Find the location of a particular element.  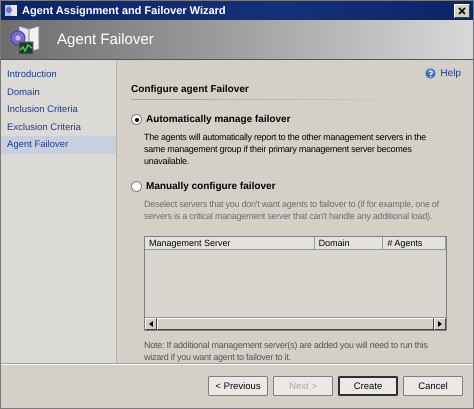

scroll-right-button is located at coordinates (440, 324).